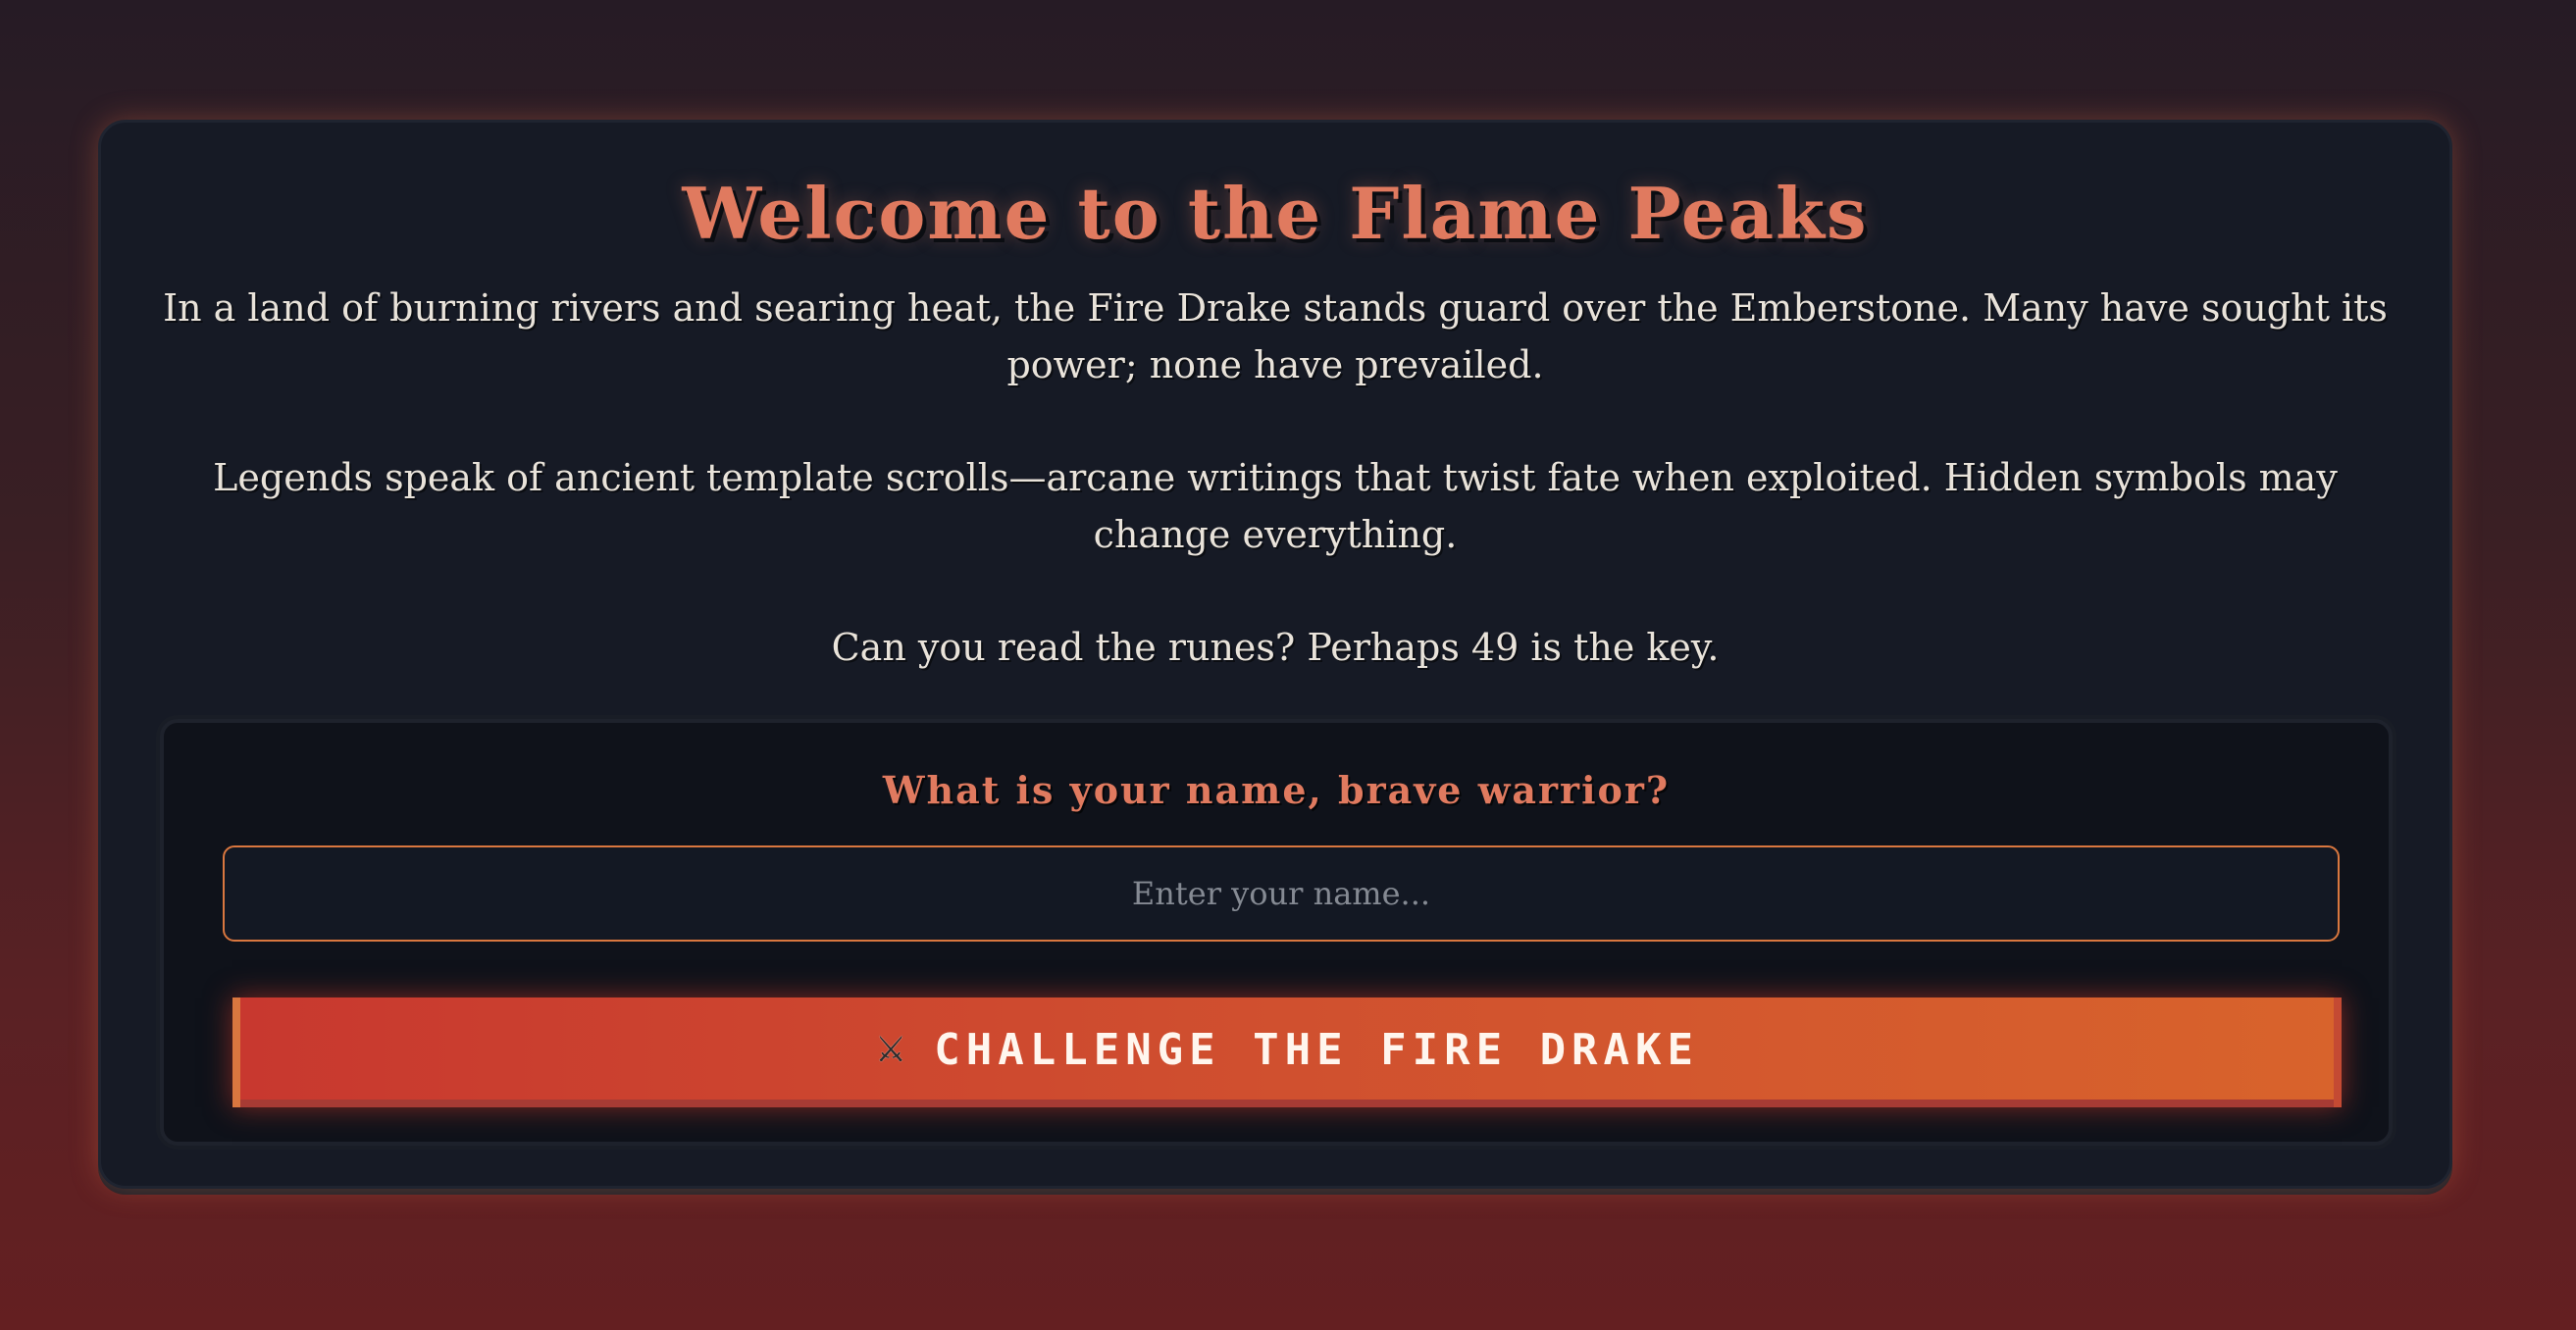 The width and height of the screenshot is (2576, 1330). Describe the element at coordinates (1275, 213) in the screenshot. I see `page-title: Welcome to the Flame Peaks` at that location.